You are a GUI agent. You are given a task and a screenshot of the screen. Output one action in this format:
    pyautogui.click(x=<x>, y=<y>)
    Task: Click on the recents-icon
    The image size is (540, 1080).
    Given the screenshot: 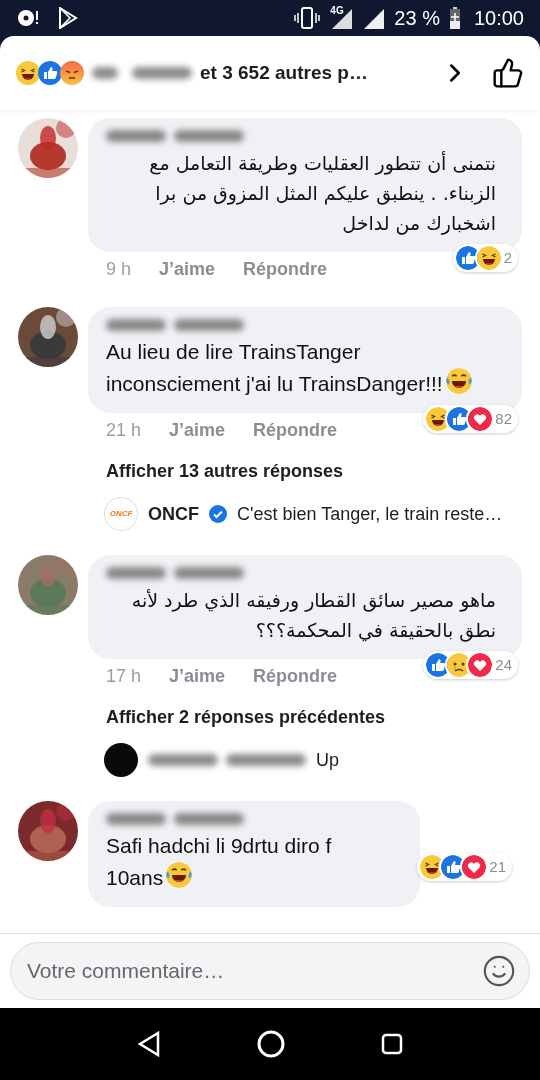 What is the action you would take?
    pyautogui.click(x=391, y=1044)
    